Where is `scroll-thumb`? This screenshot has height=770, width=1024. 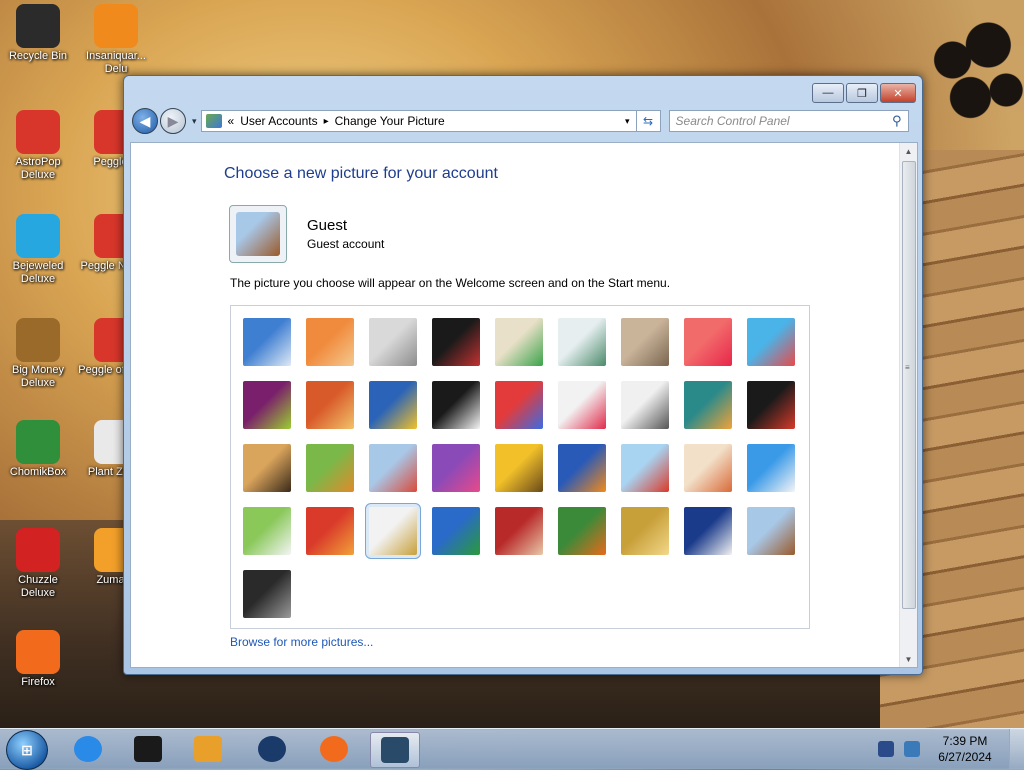
scroll-thumb is located at coordinates (909, 385).